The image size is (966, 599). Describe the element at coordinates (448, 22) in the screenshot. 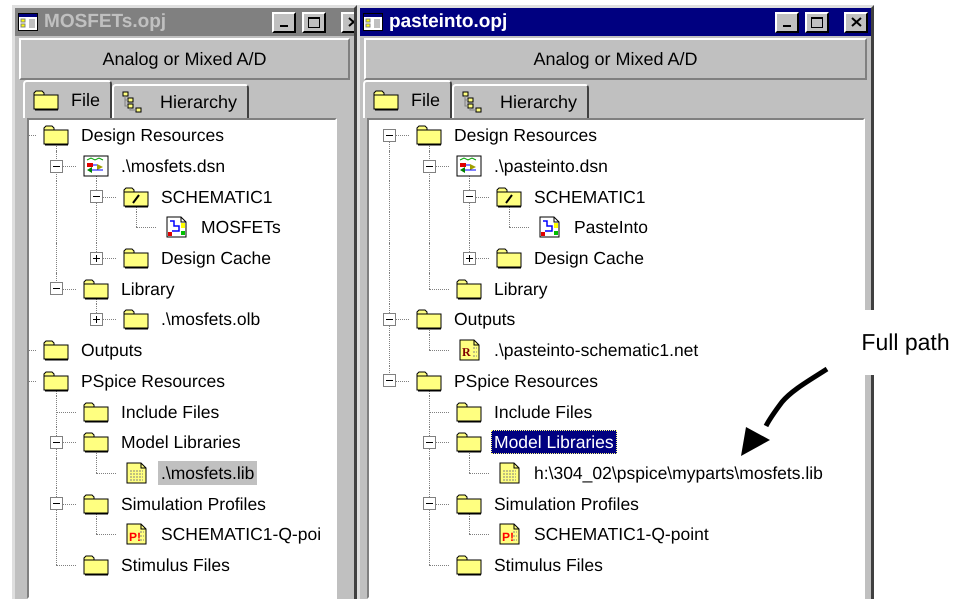

I see `window-title: pasteinto.opj` at that location.